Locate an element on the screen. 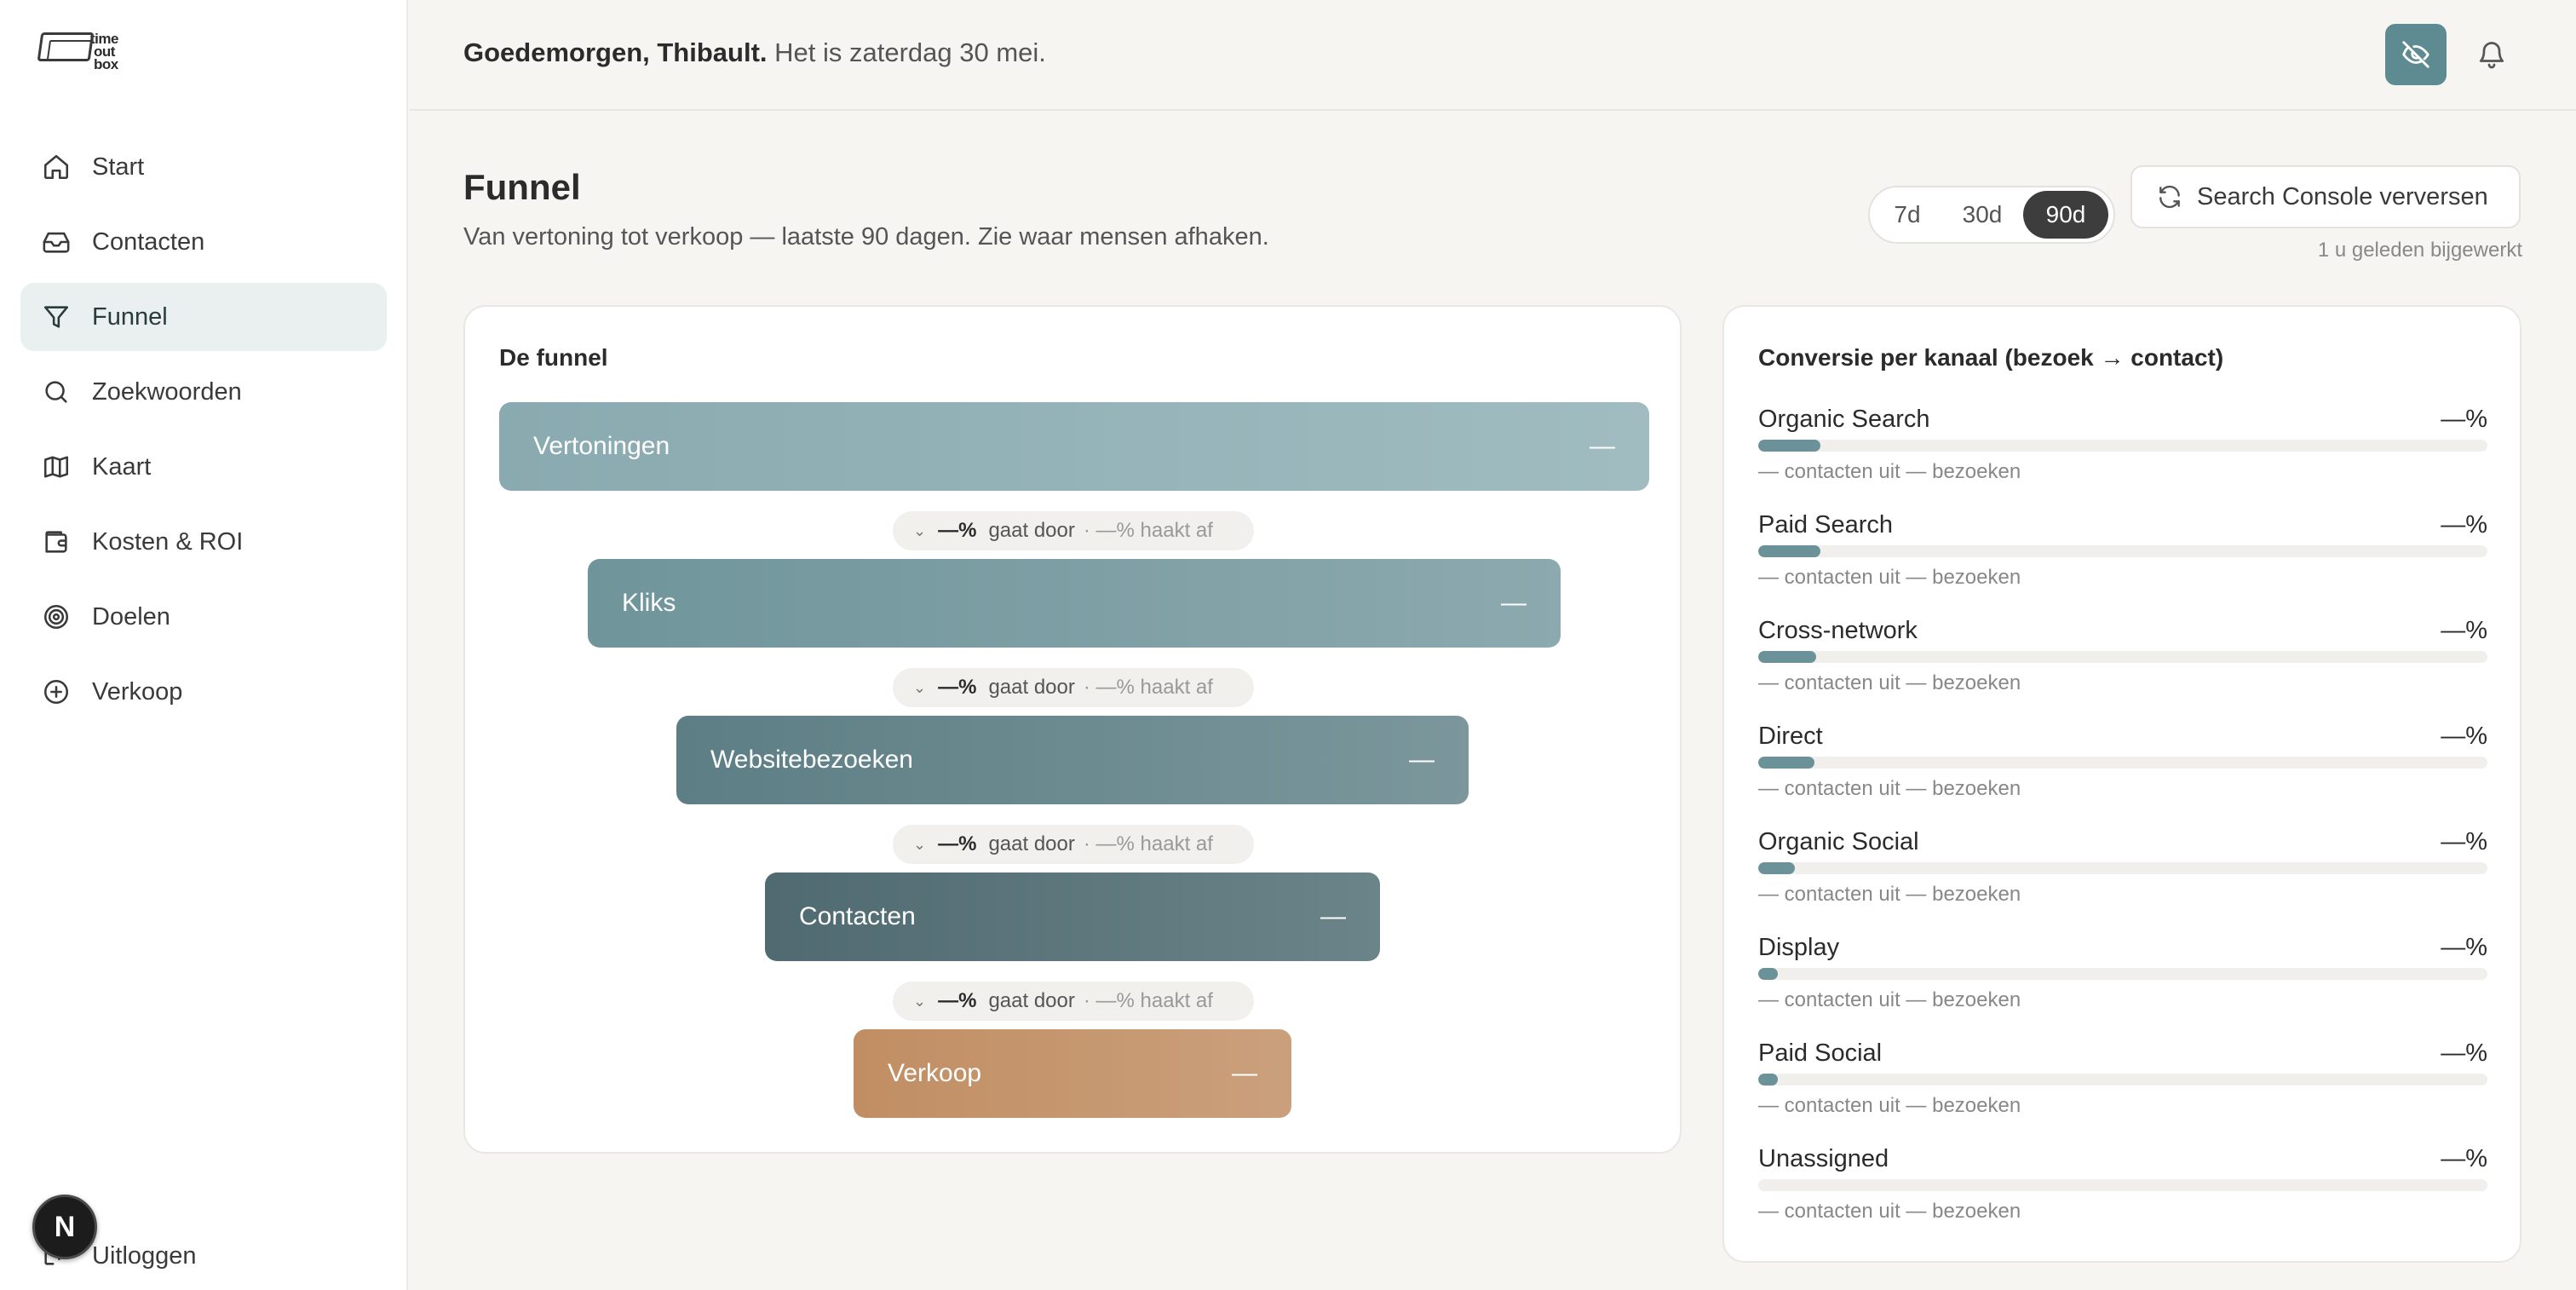  sidebar-item-label: Kaart is located at coordinates (122, 466).